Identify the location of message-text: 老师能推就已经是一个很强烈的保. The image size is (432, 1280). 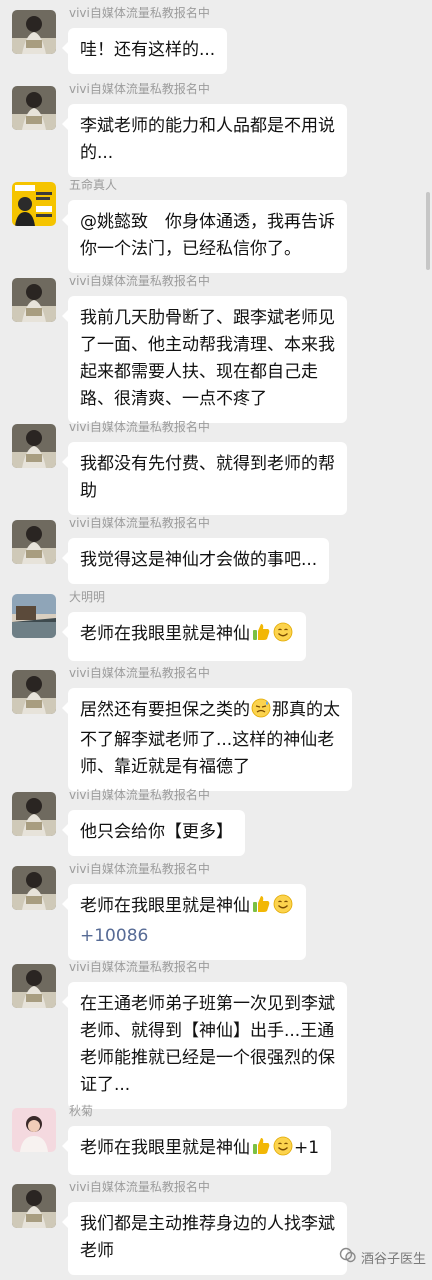
(207, 1058).